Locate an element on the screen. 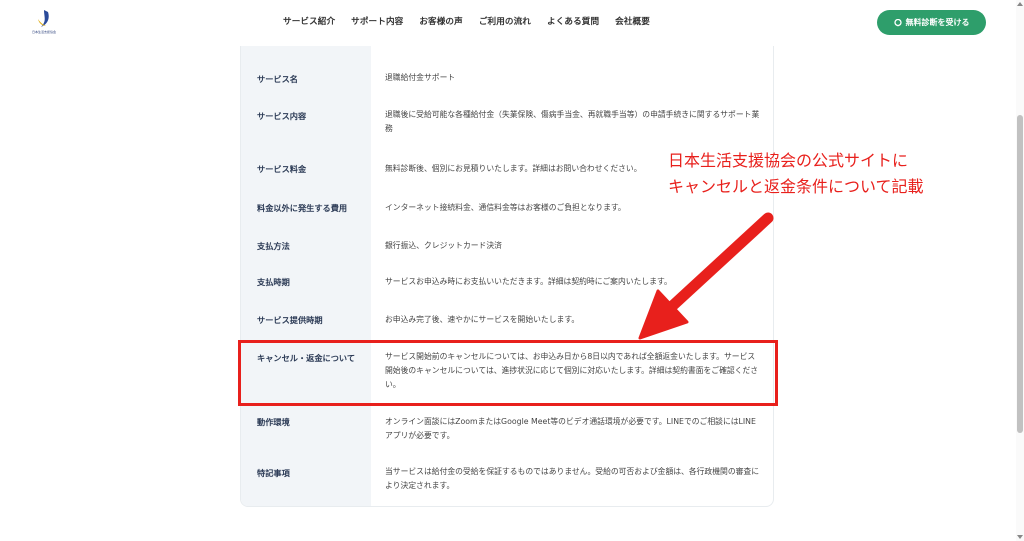 The height and width of the screenshot is (541, 1024). row-label: サービス料金 is located at coordinates (306, 177).